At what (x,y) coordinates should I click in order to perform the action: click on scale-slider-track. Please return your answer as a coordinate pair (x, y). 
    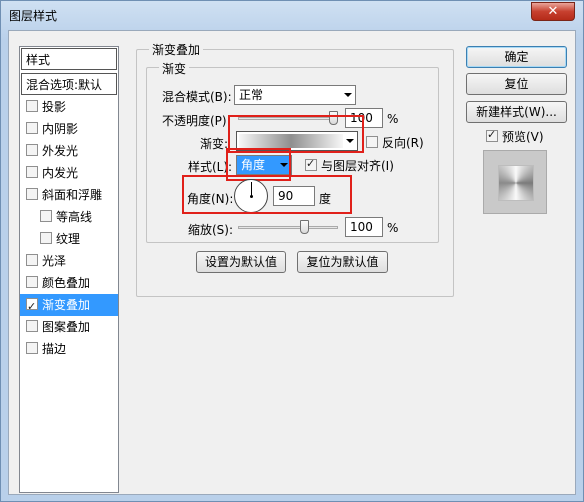
    Looking at the image, I should click on (288, 227).